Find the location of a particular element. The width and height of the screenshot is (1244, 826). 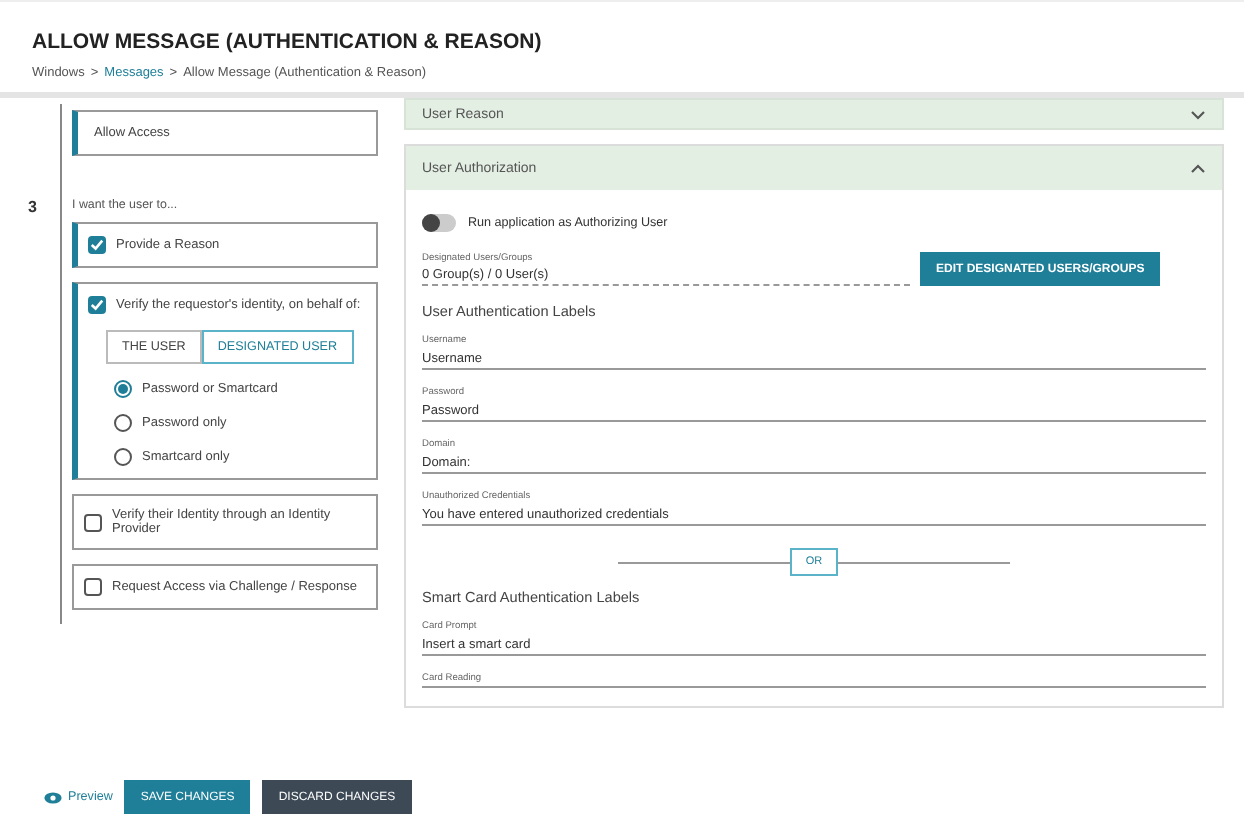

page-title: ALLOW MESSAGE (AUTHENTICATION & REASON) is located at coordinates (288, 42).